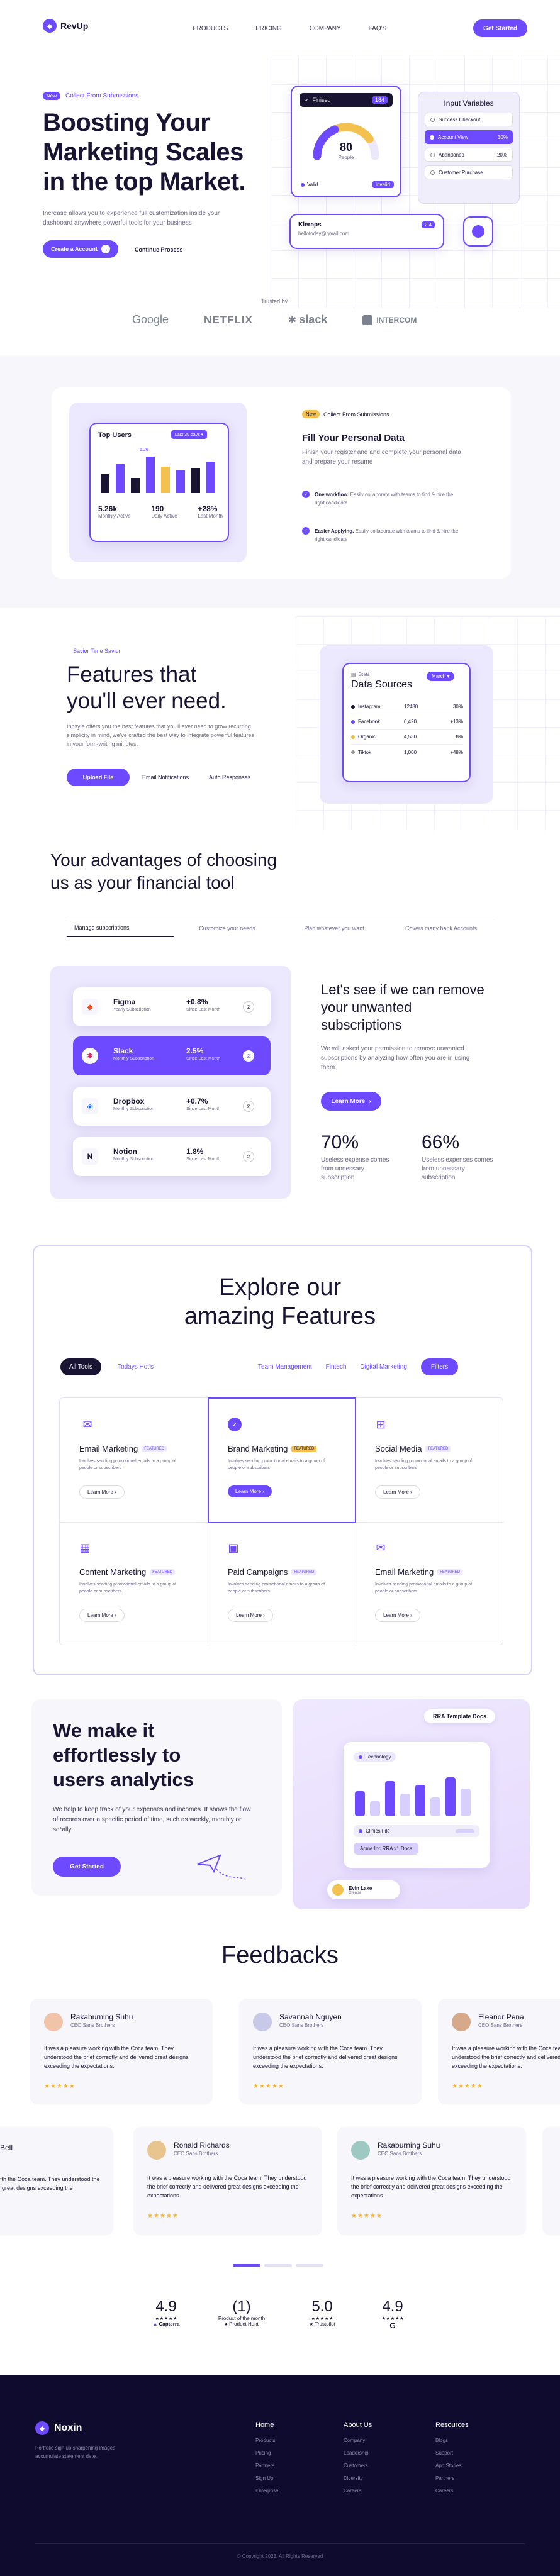  What do you see at coordinates (144, 450) in the screenshot?
I see `peak-label: 5.26` at bounding box center [144, 450].